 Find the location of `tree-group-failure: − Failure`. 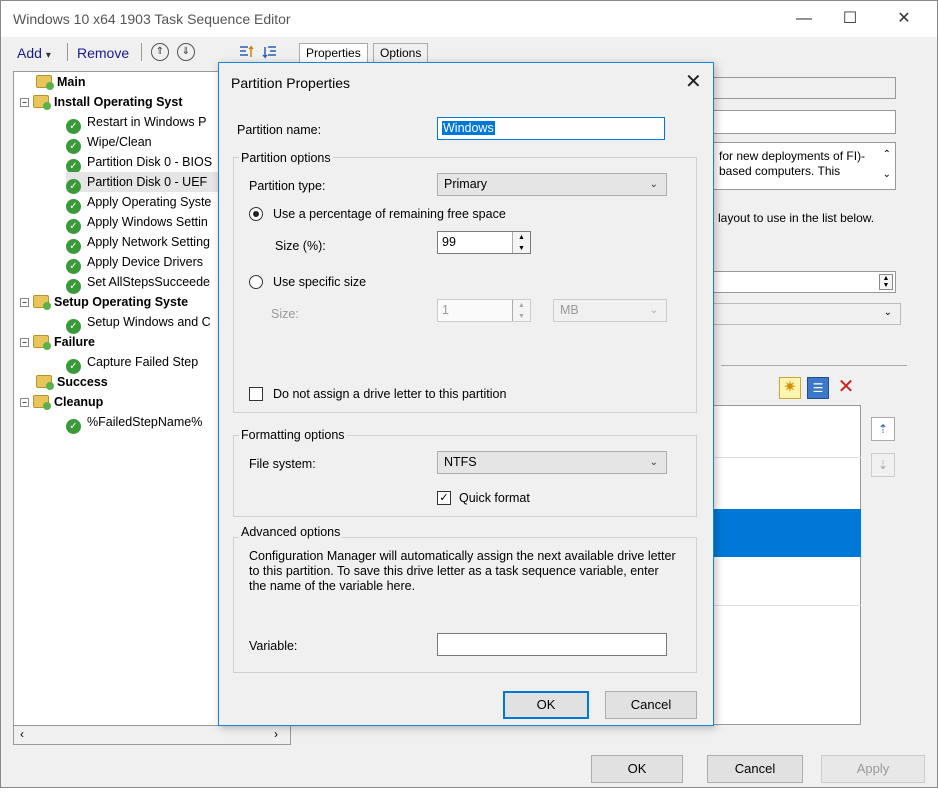

tree-group-failure: − Failure is located at coordinates (57, 342).